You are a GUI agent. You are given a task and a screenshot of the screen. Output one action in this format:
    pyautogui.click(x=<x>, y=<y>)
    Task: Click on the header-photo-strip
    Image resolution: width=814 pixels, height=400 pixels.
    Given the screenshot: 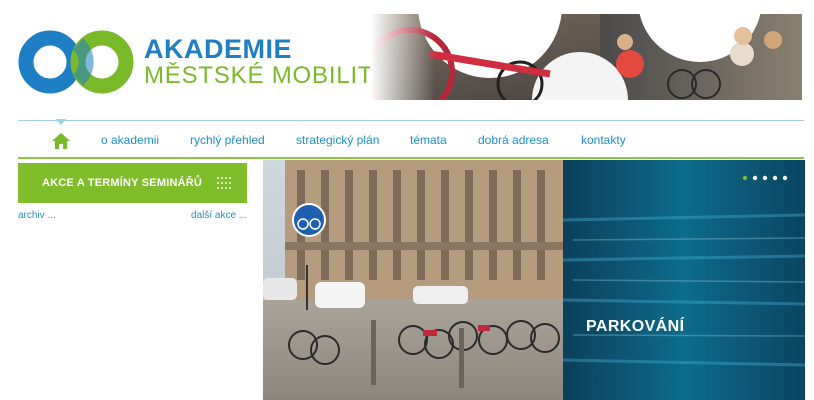 What is the action you would take?
    pyautogui.click(x=586, y=57)
    